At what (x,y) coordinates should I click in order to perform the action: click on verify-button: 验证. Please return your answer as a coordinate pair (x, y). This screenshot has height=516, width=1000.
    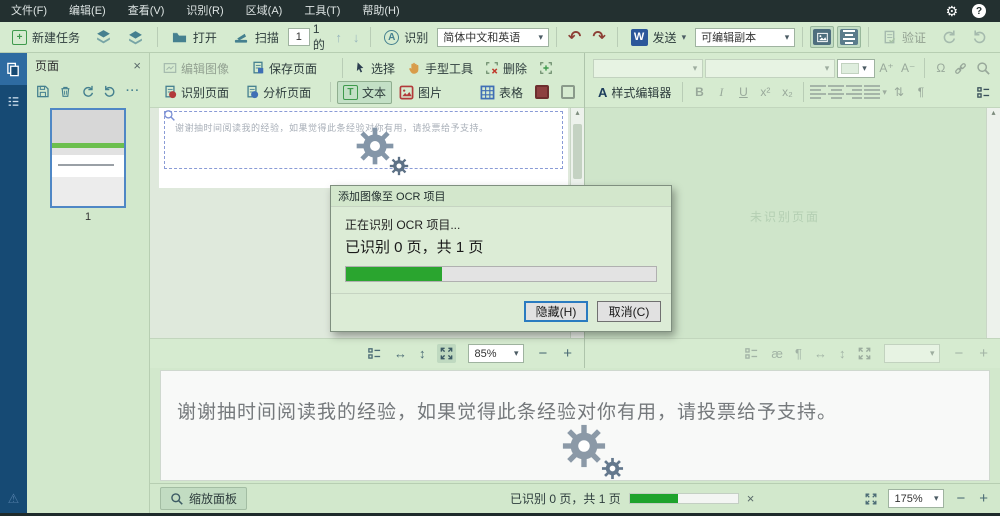
    Looking at the image, I should click on (904, 37).